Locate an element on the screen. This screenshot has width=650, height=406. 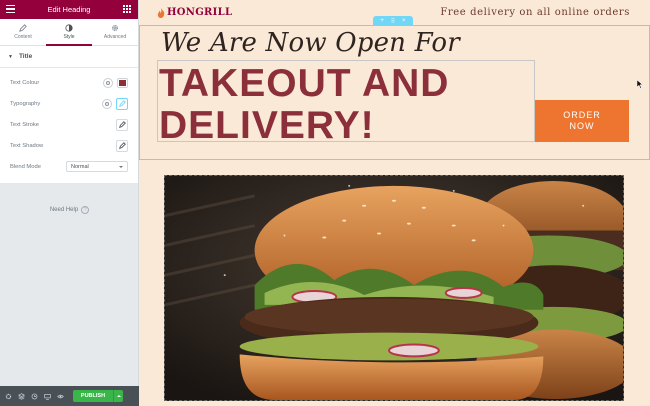
blend-mode-select: Normal is located at coordinates (97, 166).